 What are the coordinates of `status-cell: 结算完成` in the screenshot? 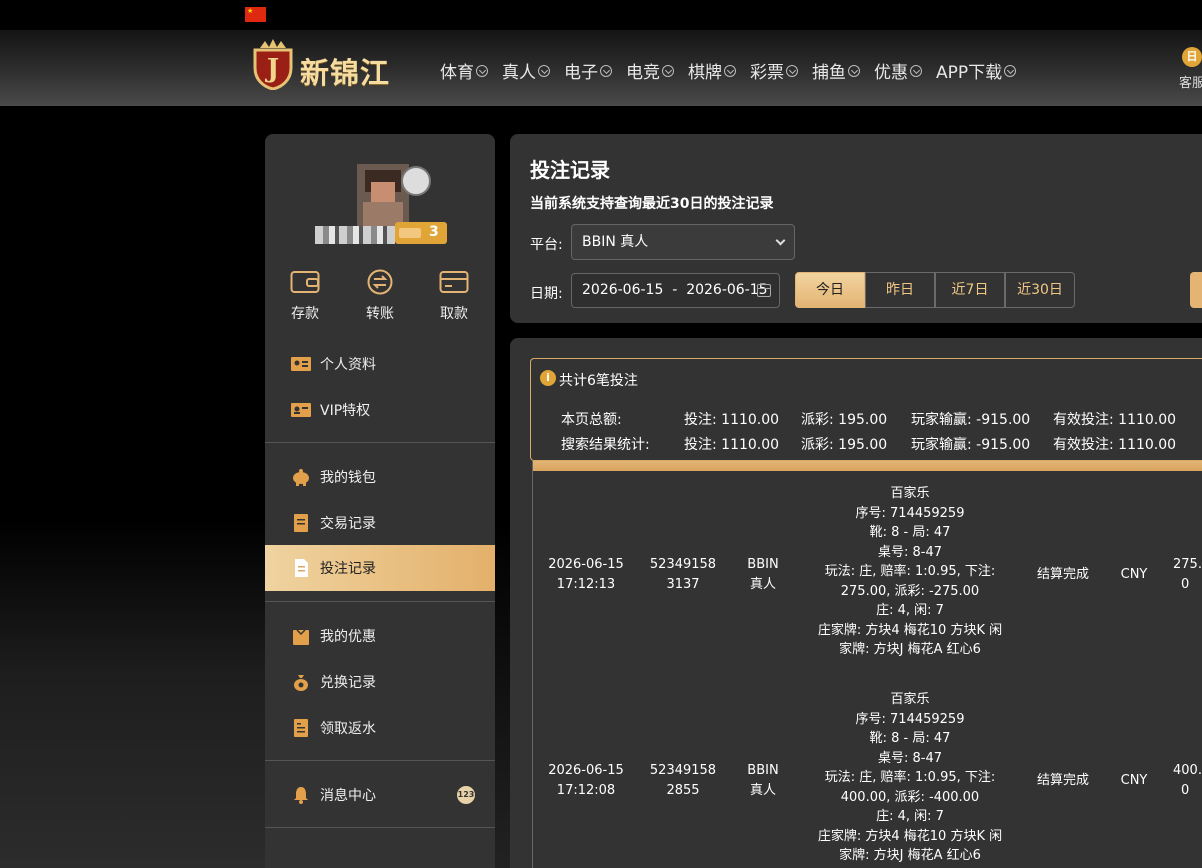 It's located at (1062, 574).